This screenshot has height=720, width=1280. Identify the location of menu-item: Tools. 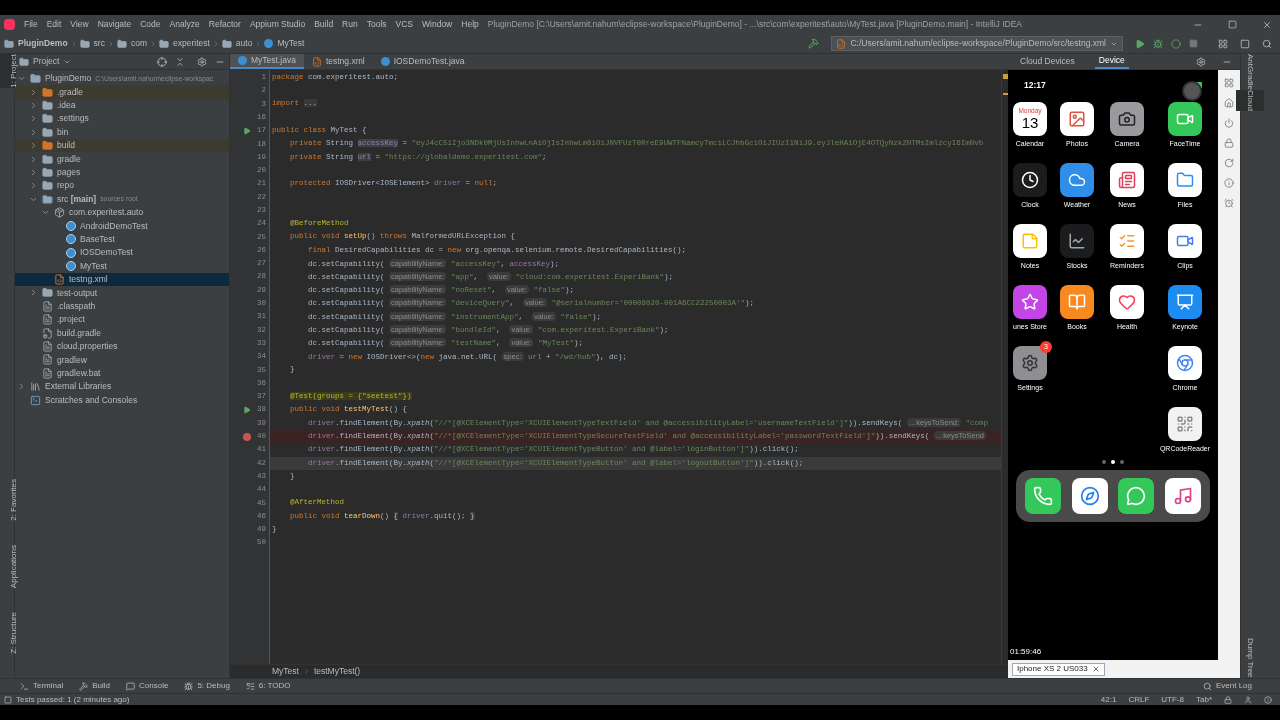
(376, 24).